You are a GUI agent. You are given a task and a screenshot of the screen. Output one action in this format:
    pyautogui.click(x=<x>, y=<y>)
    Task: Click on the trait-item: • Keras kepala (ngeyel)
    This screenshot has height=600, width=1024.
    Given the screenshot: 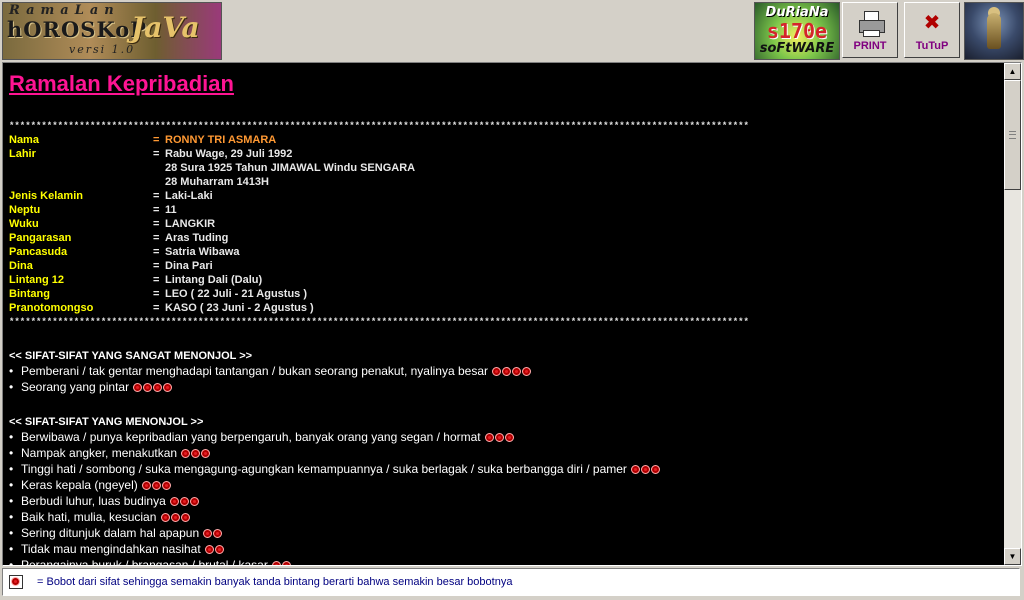 What is the action you would take?
    pyautogui.click(x=499, y=485)
    